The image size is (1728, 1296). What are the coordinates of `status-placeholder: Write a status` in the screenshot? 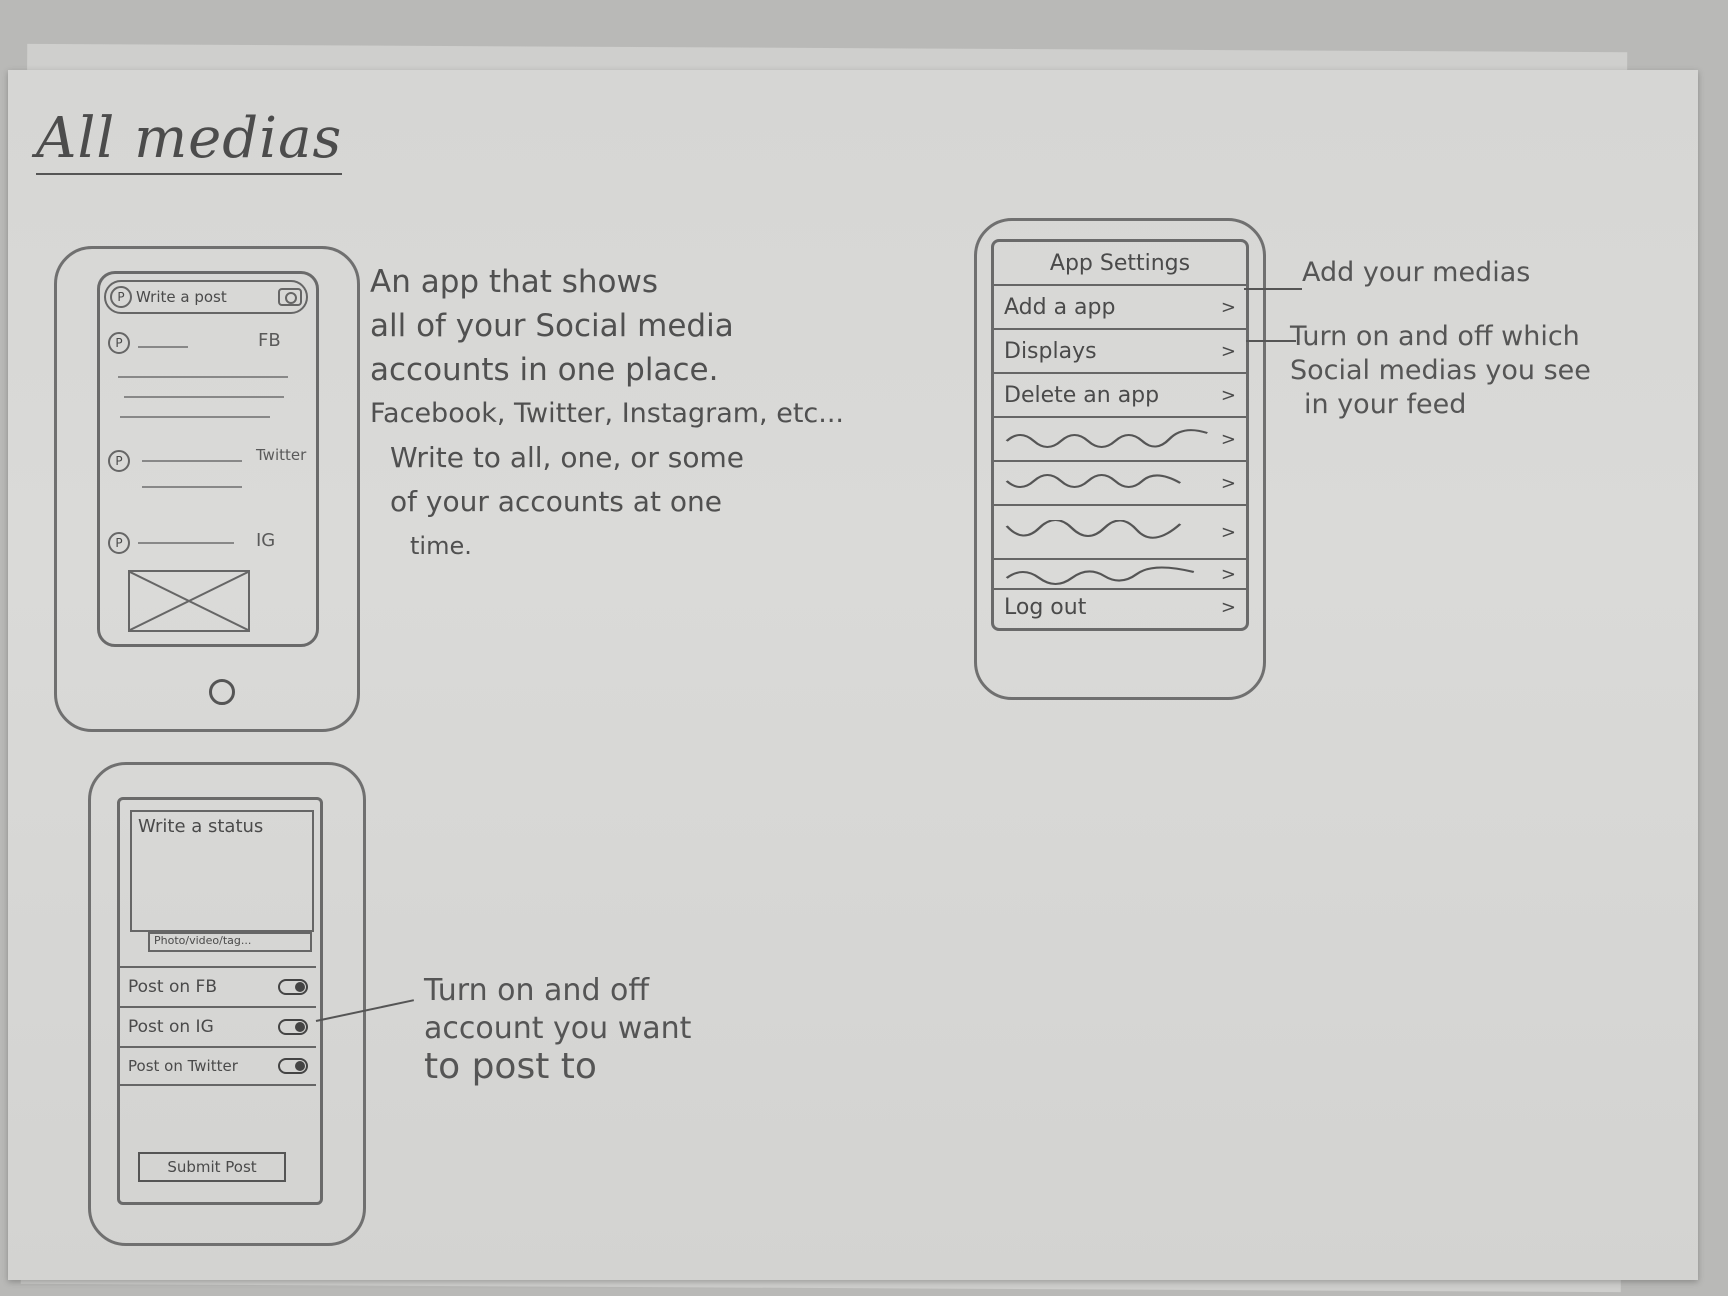 It's located at (201, 826).